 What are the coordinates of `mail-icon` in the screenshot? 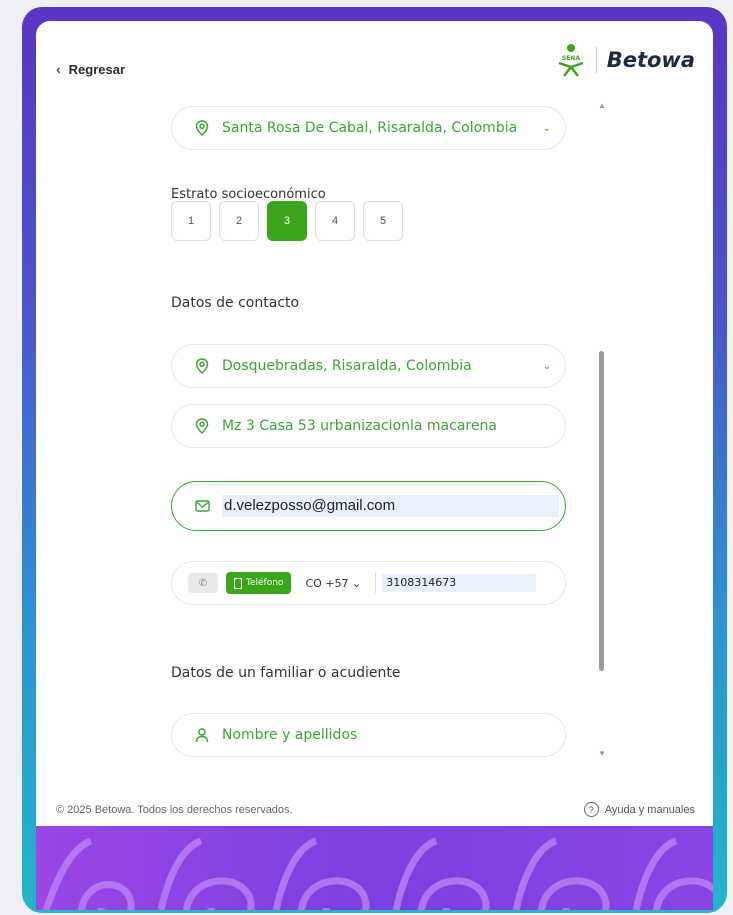 It's located at (202, 506).